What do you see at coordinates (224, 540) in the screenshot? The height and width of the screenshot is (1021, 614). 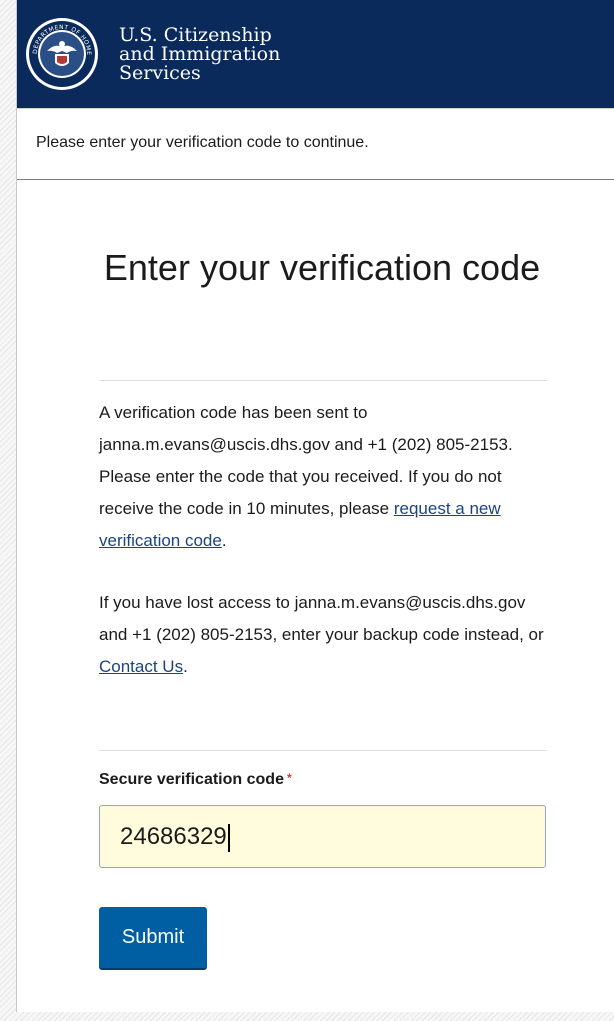 I see `info-text-end: .` at bounding box center [224, 540].